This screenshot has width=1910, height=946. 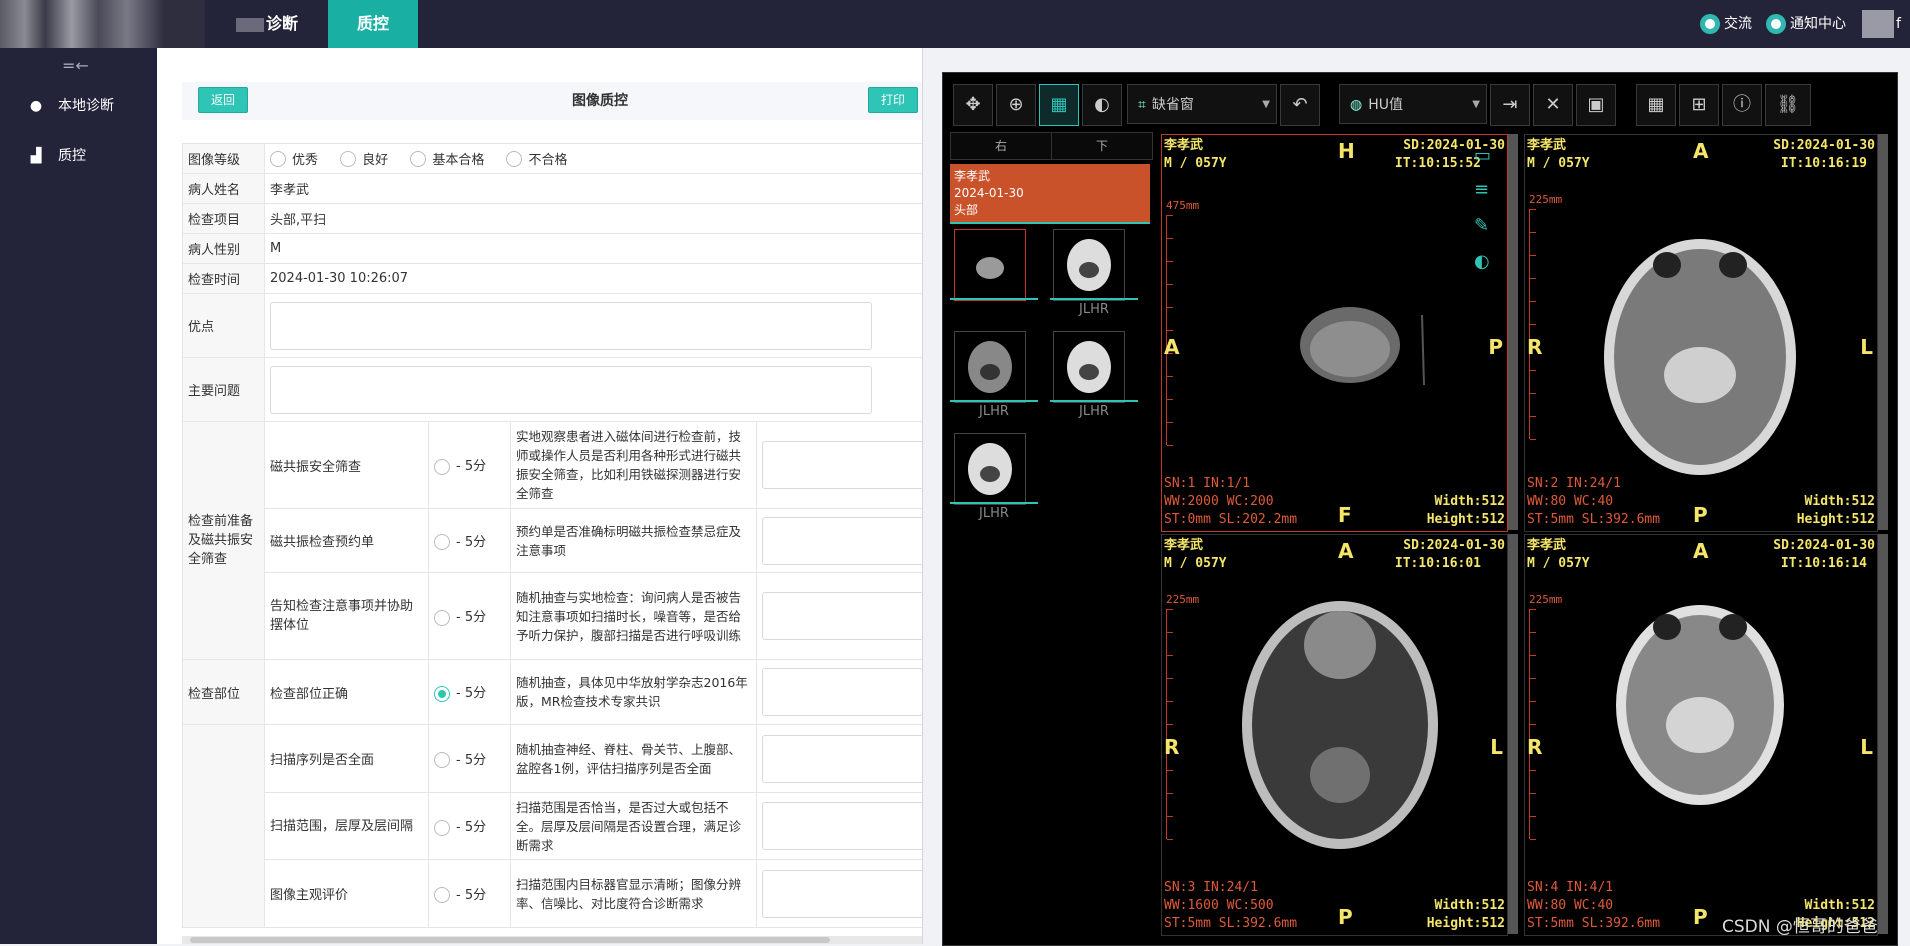 I want to click on series-tab-right: 右, so click(x=1001, y=146).